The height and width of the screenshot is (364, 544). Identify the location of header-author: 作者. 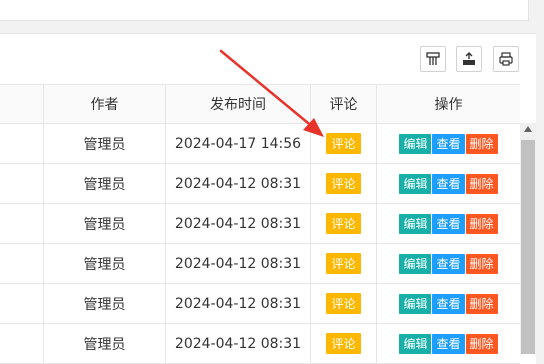
(105, 104).